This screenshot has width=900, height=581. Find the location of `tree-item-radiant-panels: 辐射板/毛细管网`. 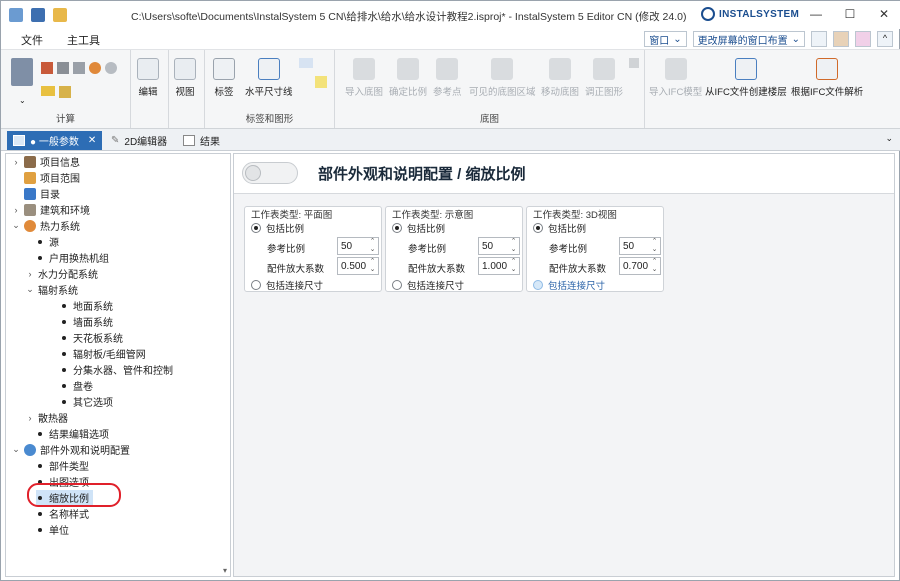

tree-item-radiant-panels: 辐射板/毛细管网 is located at coordinates (103, 353).